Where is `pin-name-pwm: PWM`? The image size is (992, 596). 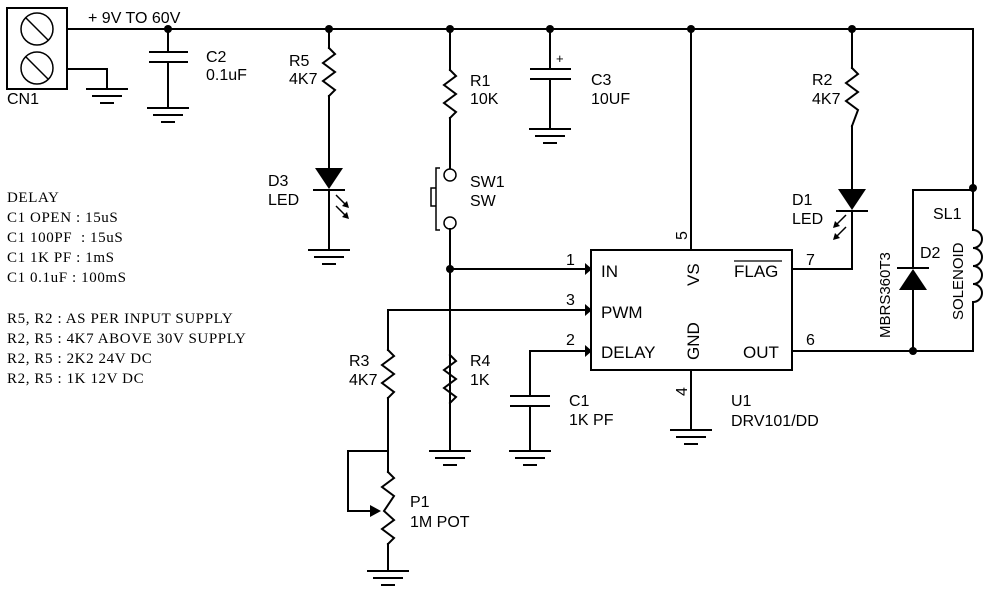 pin-name-pwm: PWM is located at coordinates (622, 312).